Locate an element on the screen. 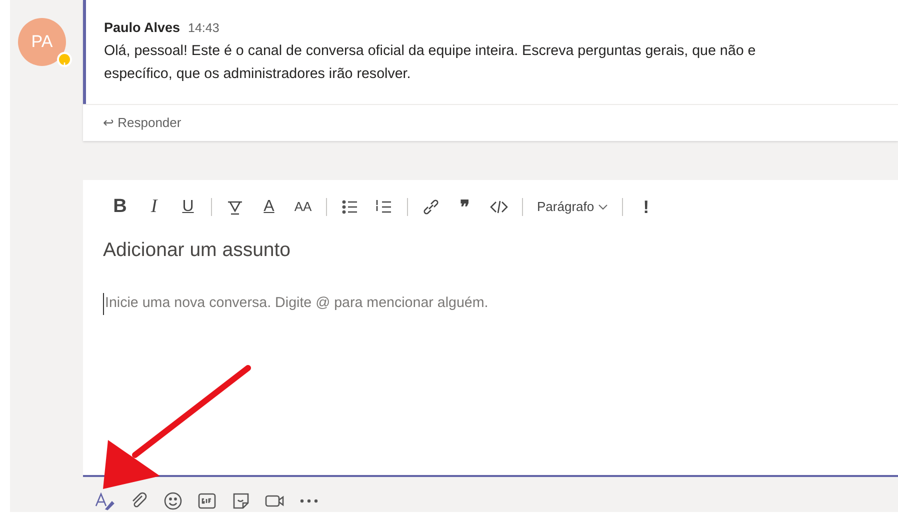 Image resolution: width=898 pixels, height=525 pixels. emoji-icon is located at coordinates (173, 501).